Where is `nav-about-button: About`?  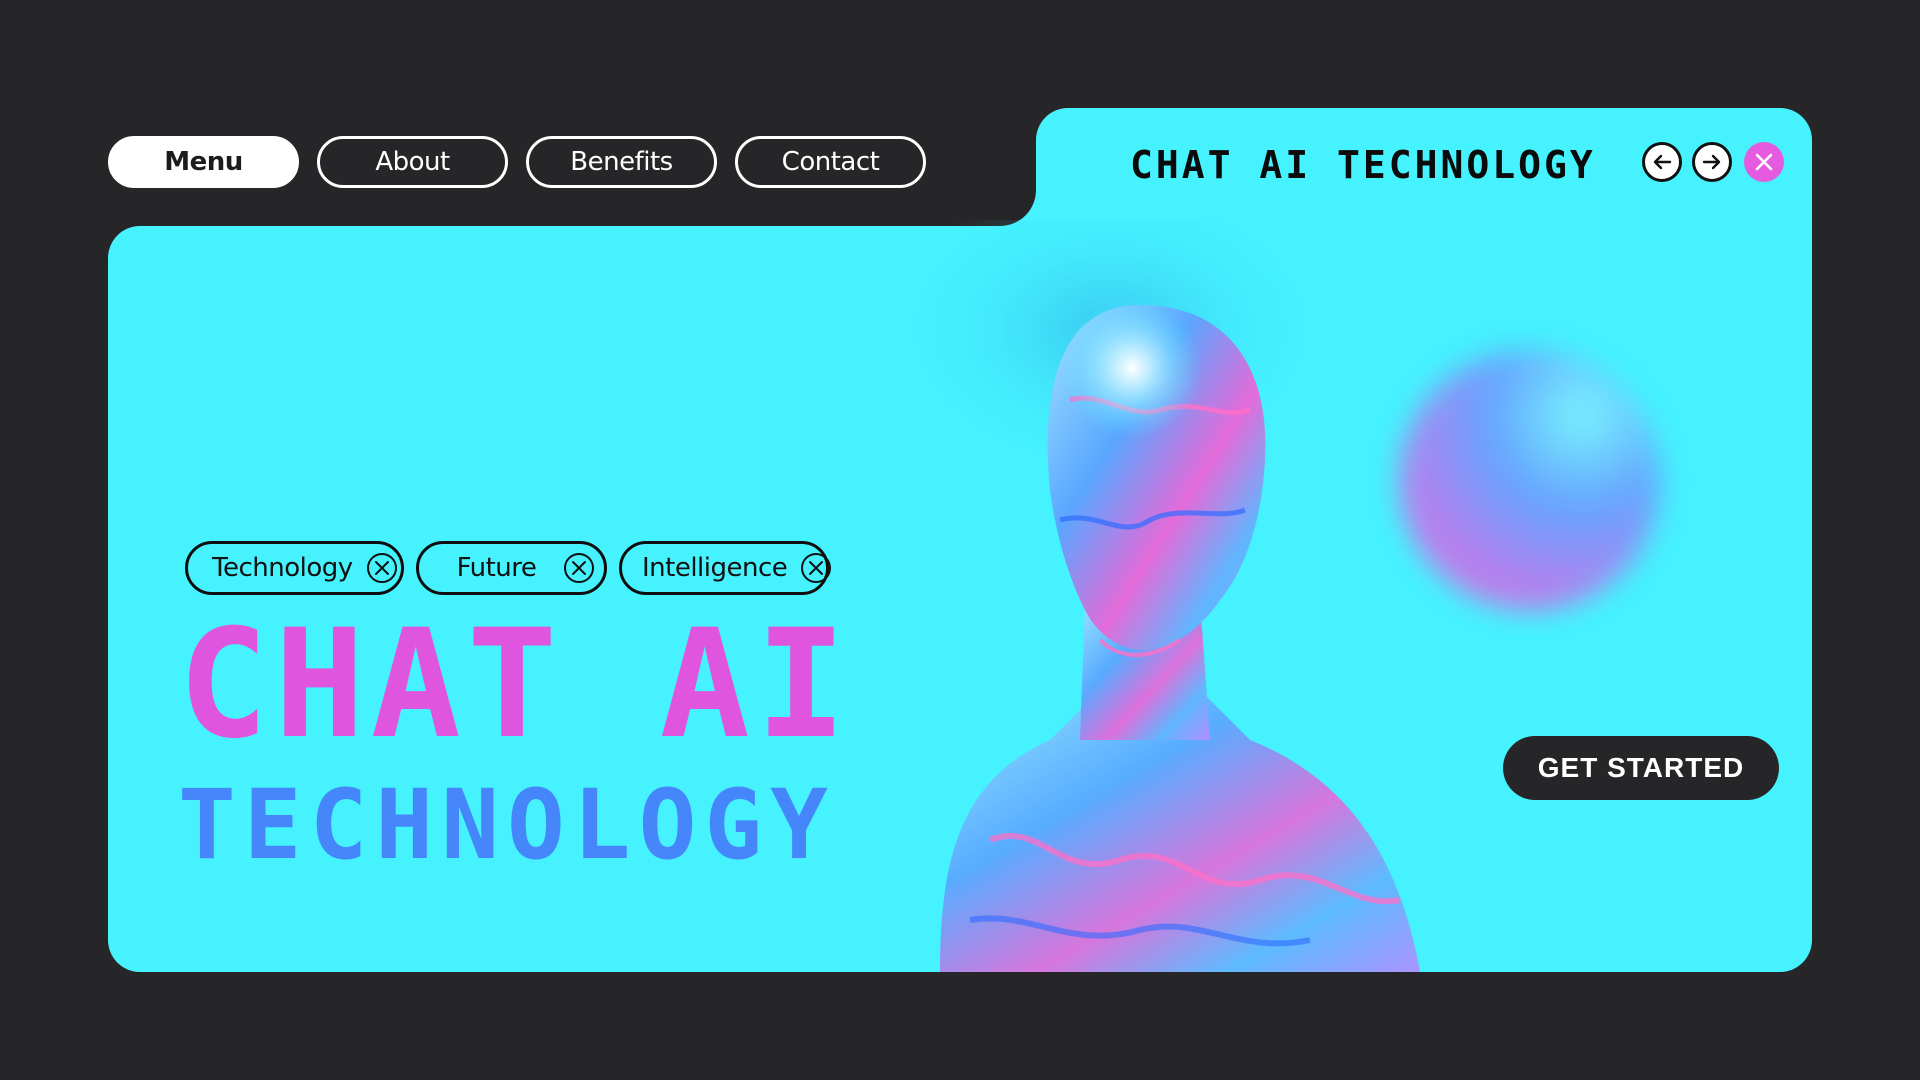
nav-about-button: About is located at coordinates (412, 162).